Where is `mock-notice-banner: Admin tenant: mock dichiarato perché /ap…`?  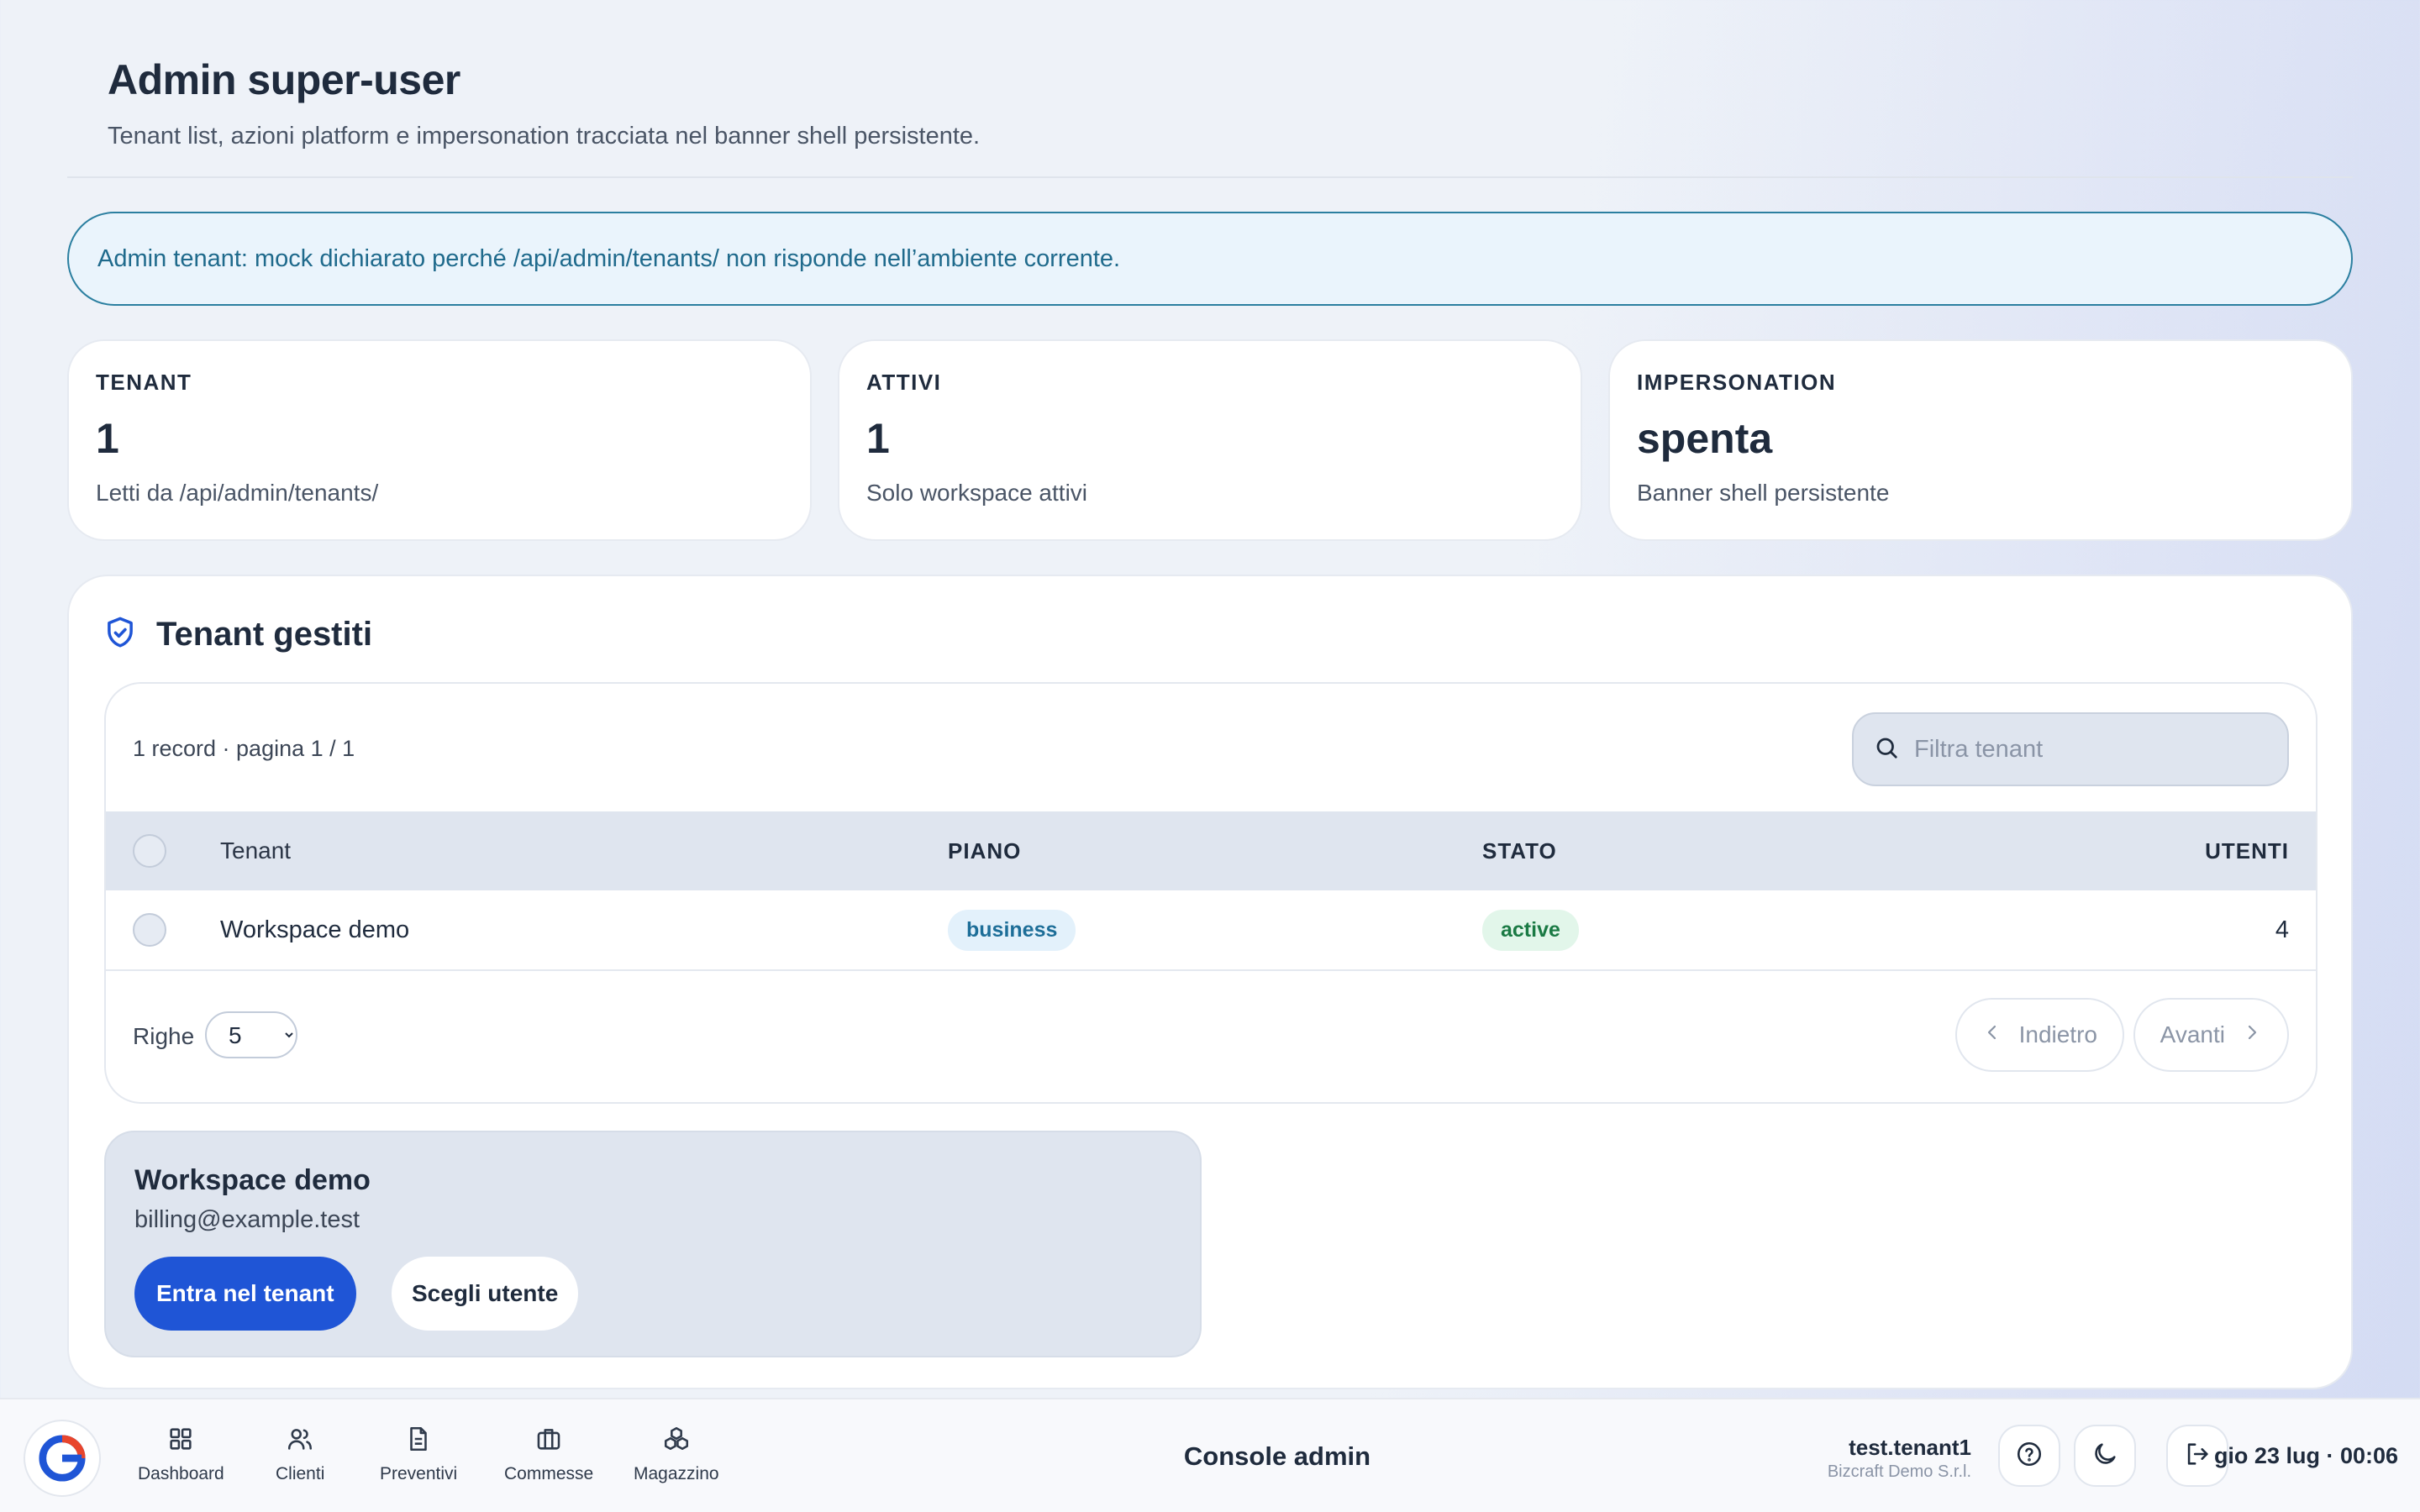
mock-notice-banner: Admin tenant: mock dichiarato perché /ap… is located at coordinates (1210, 259).